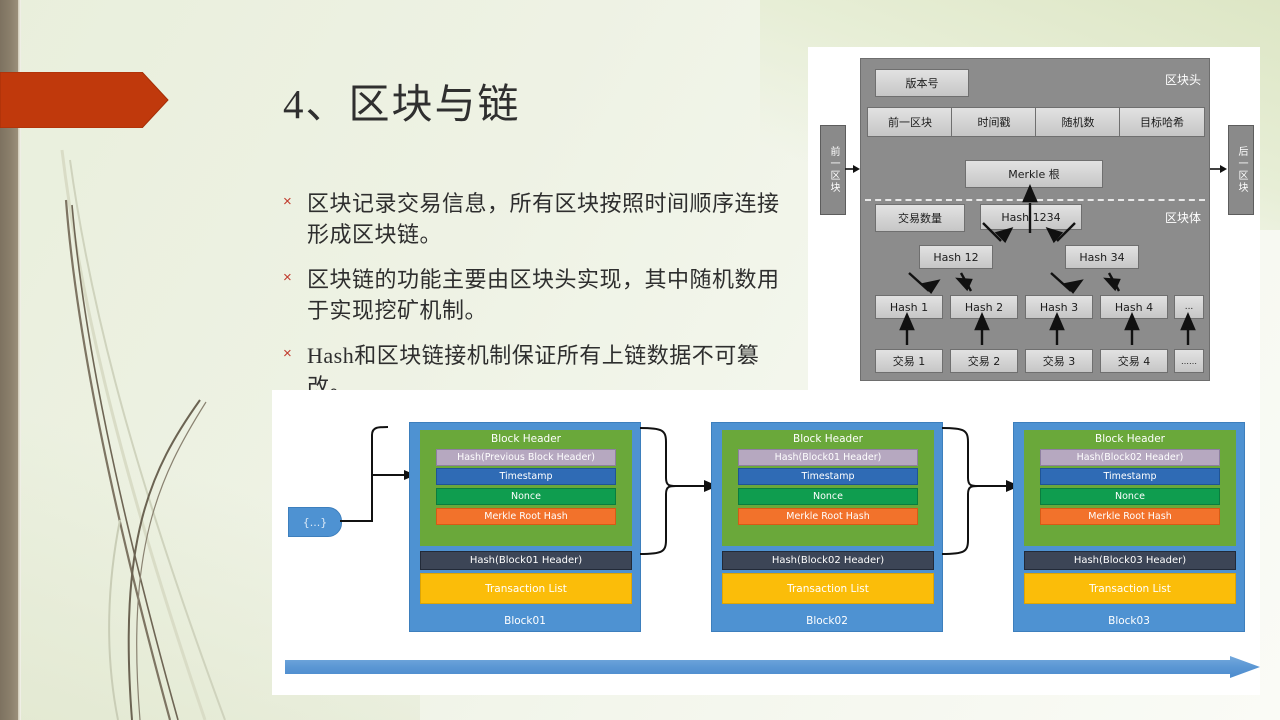 The image size is (1280, 720). I want to click on block-02-prev-hash: Hash(Block01 Header), so click(828, 457).